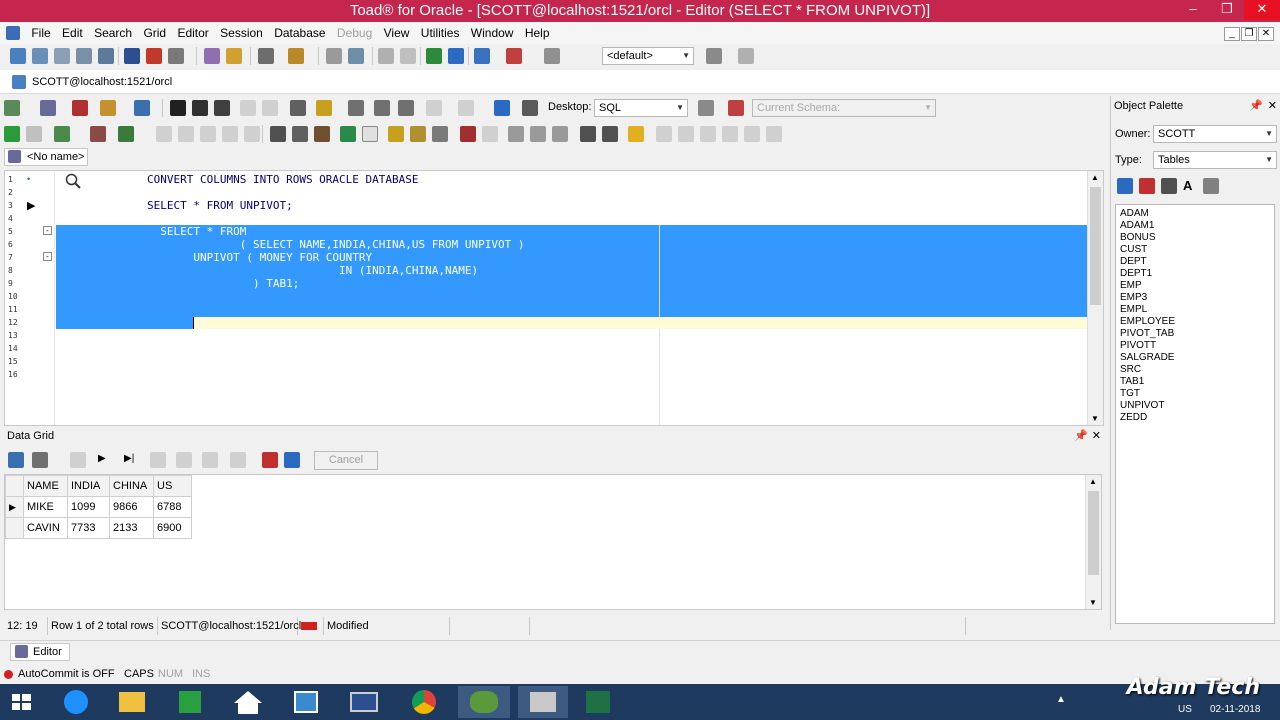 The height and width of the screenshot is (720, 1280). I want to click on menu-window: Window, so click(492, 33).